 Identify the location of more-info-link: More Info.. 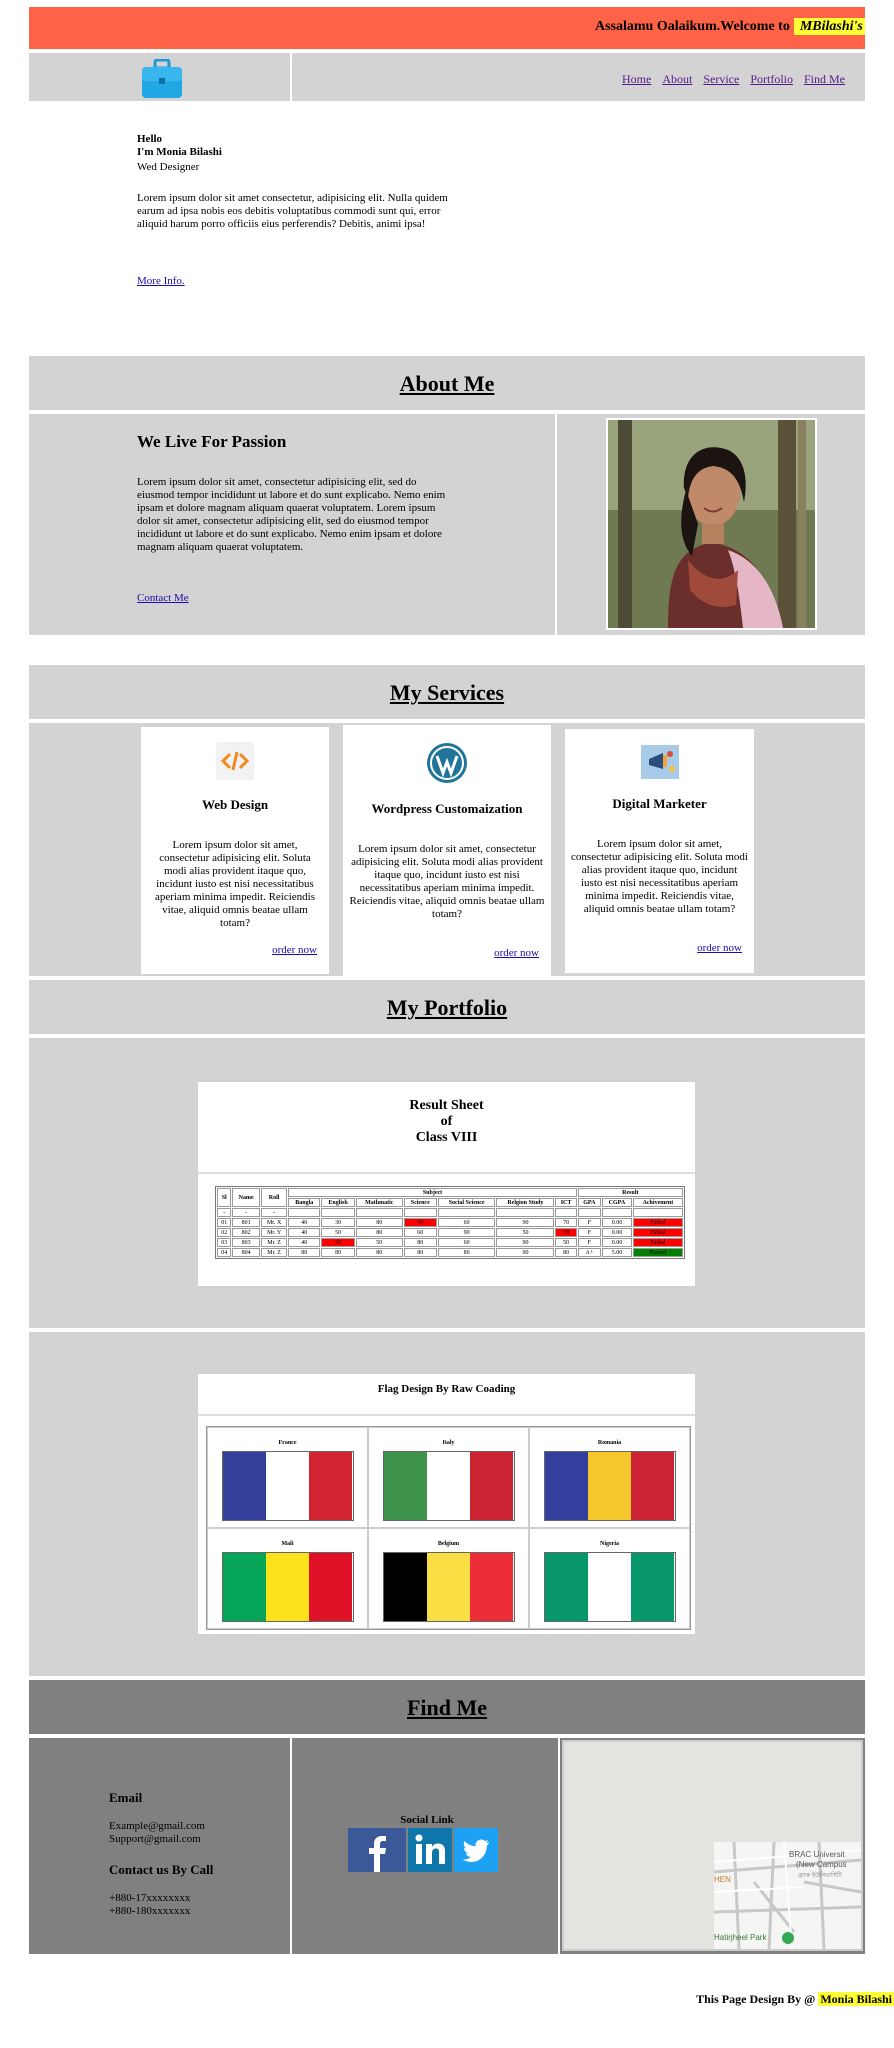
(161, 281).